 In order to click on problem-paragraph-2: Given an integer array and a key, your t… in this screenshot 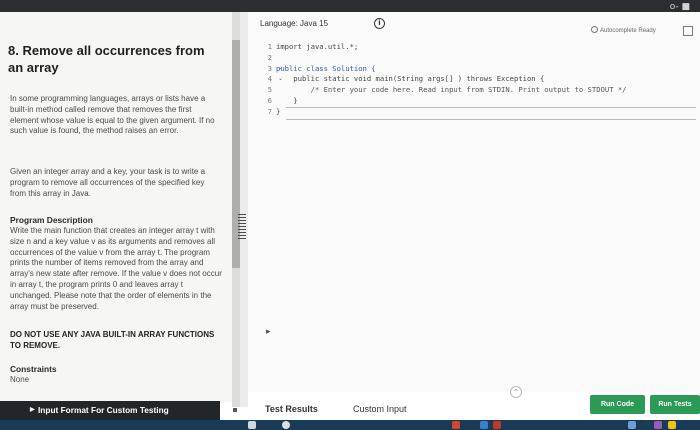, I will do `click(108, 182)`.